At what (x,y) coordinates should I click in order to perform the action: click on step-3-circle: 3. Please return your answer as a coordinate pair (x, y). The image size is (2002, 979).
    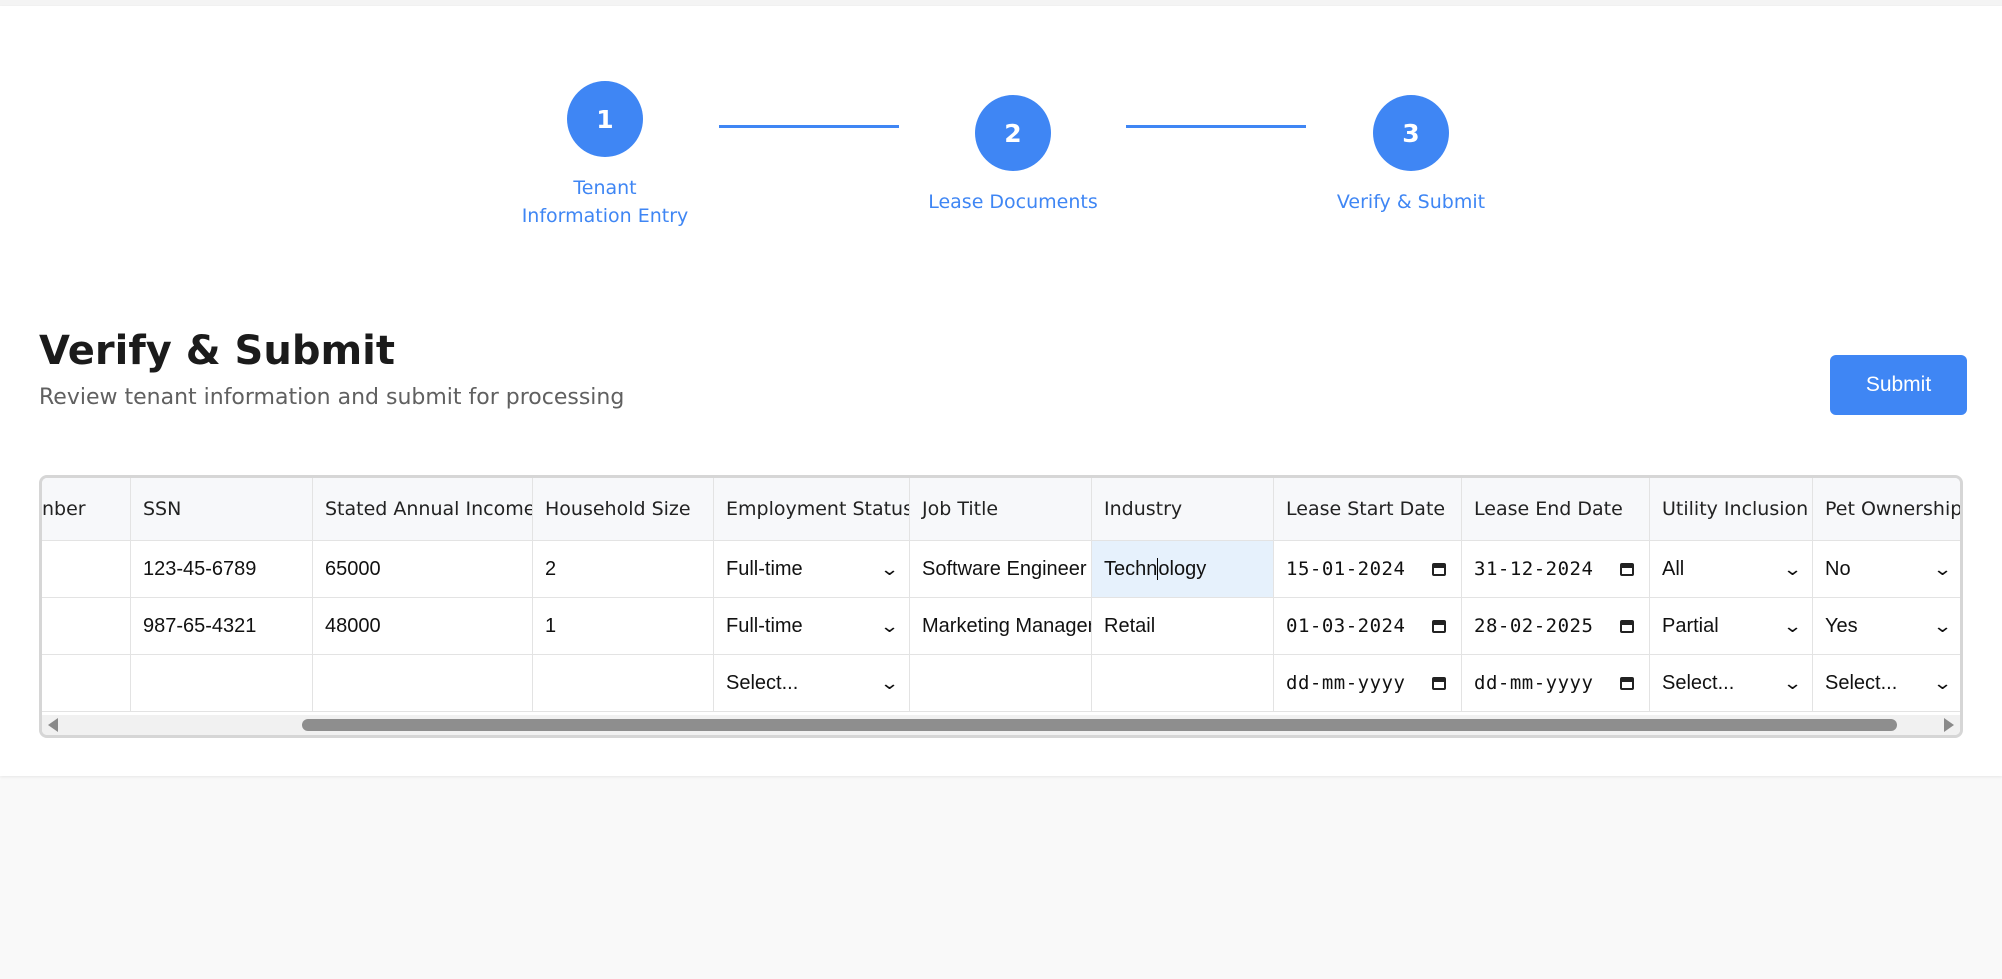
    Looking at the image, I should click on (1411, 133).